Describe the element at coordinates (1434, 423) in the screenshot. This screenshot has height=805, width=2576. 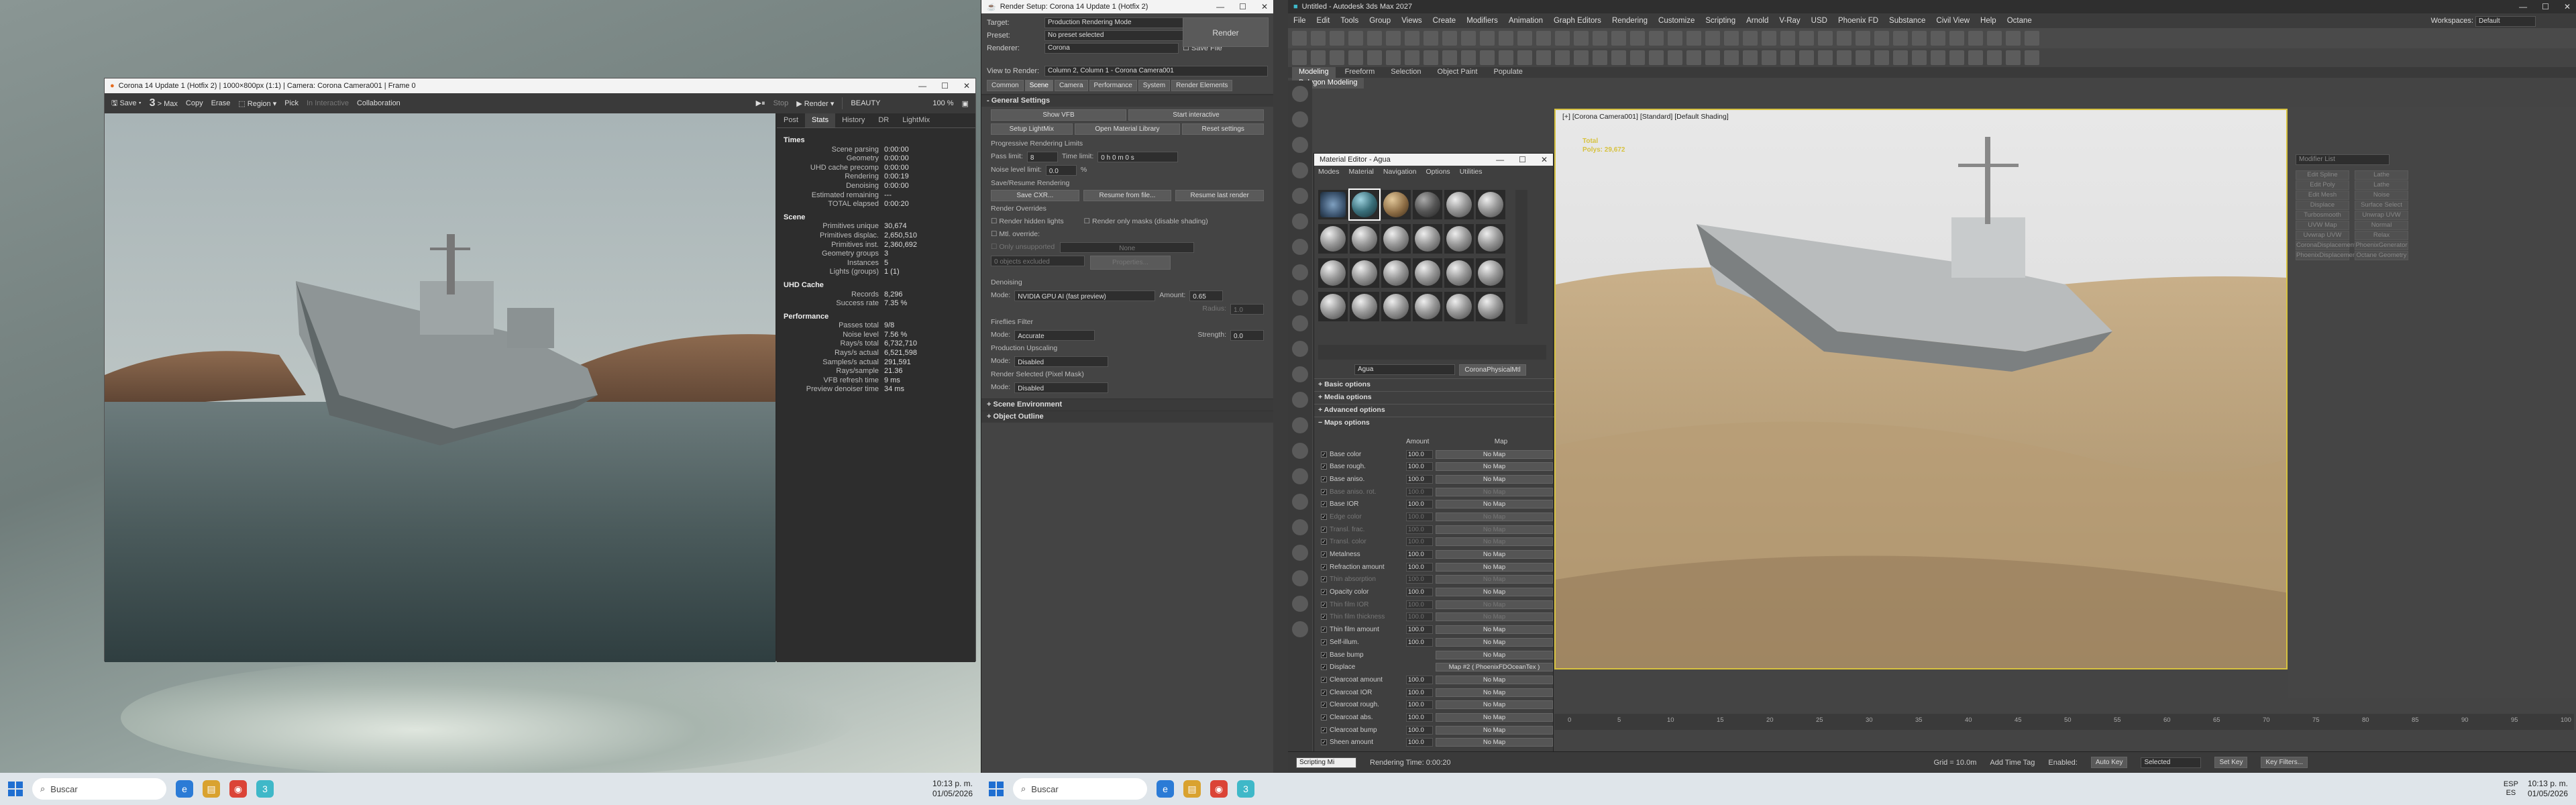
I see `rollout-header: − Maps options` at that location.